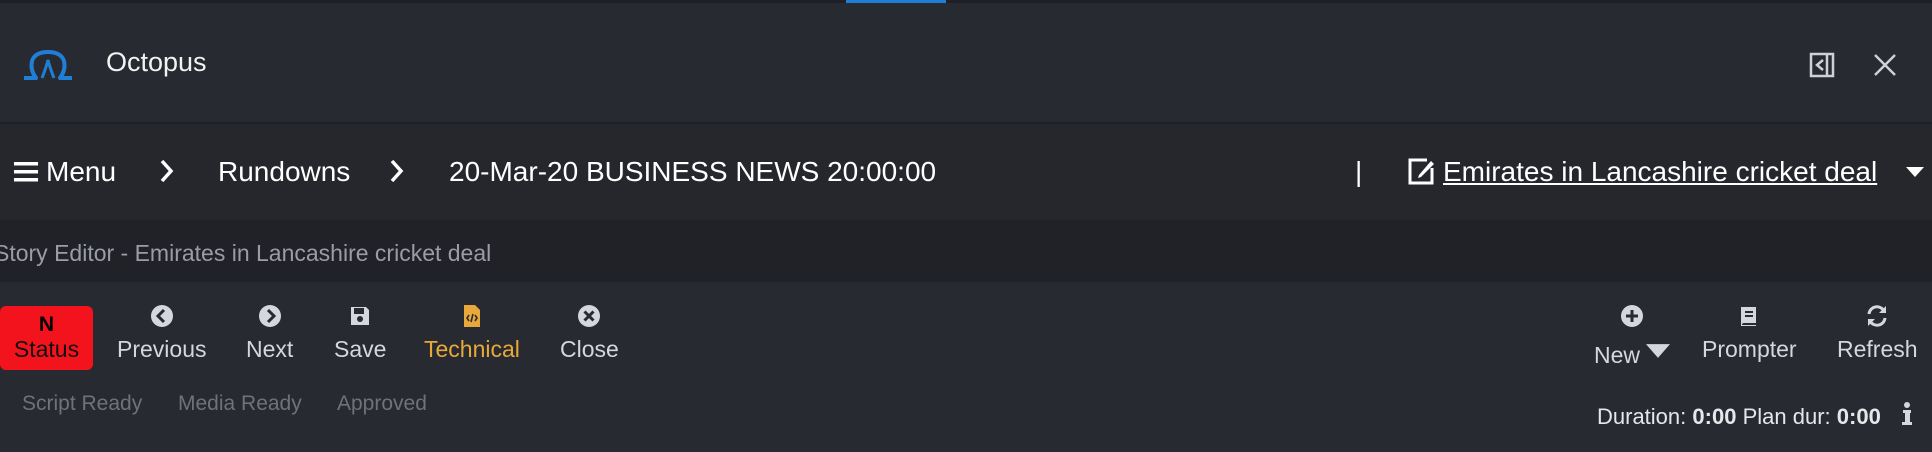 Image resolution: width=1932 pixels, height=452 pixels. I want to click on refresh-button: Refresh, so click(1877, 333).